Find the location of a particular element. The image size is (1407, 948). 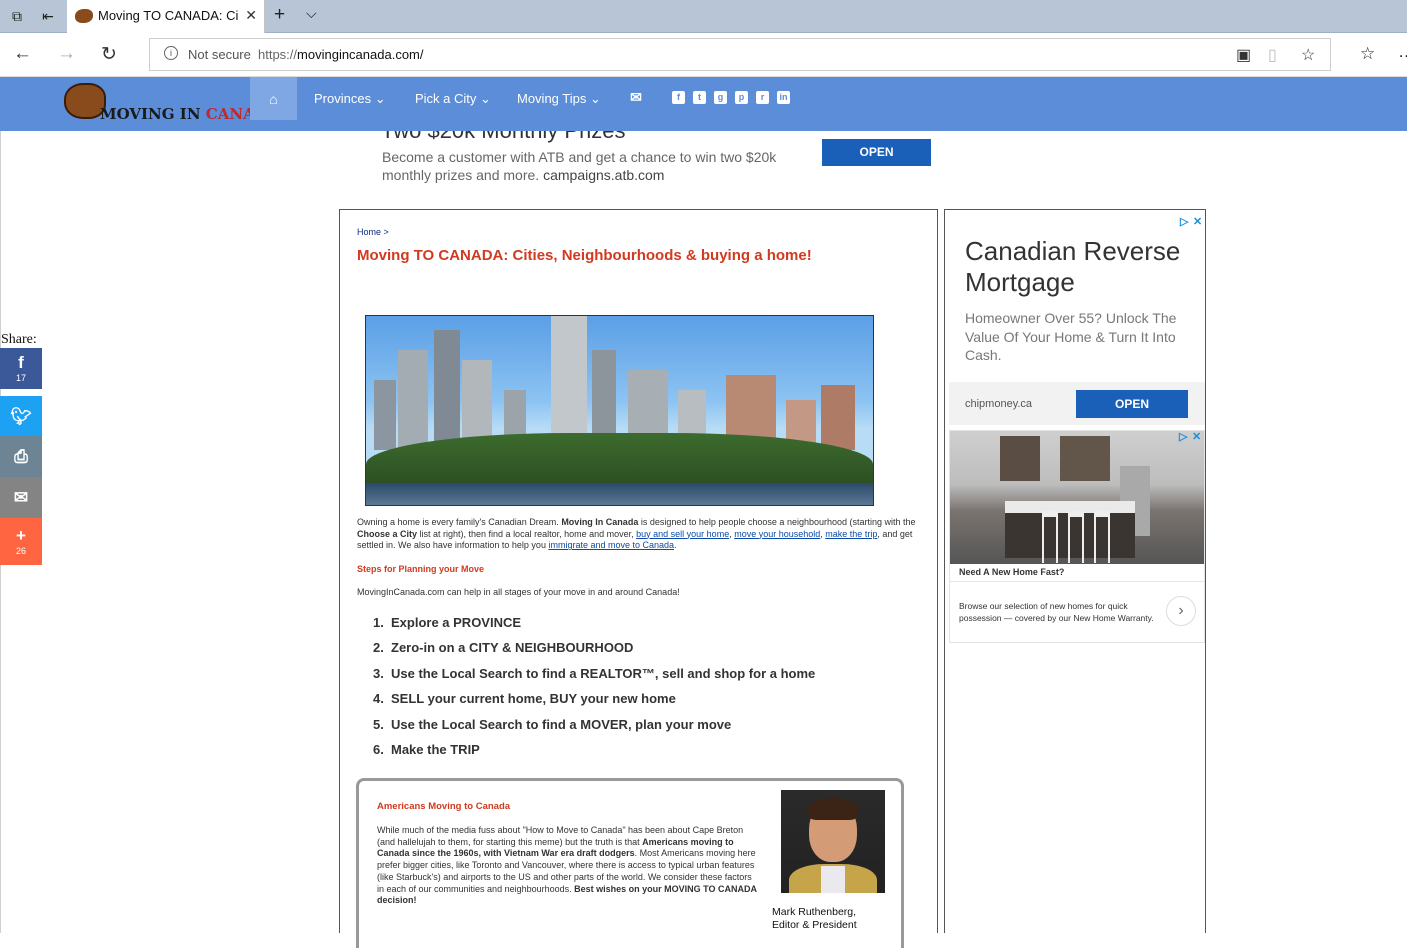

city-skyline-image is located at coordinates (619, 410).